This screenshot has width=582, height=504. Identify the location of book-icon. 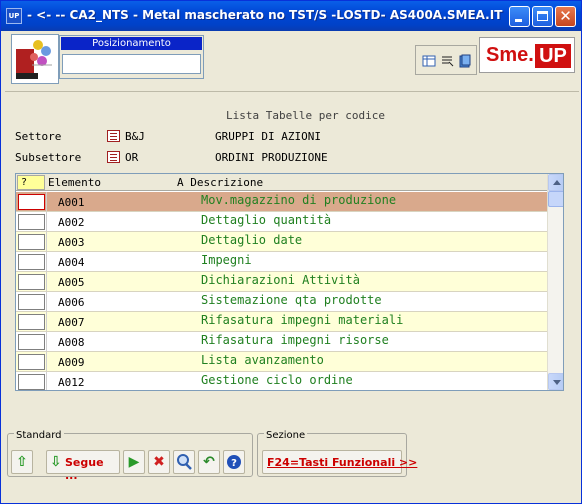
(465, 61).